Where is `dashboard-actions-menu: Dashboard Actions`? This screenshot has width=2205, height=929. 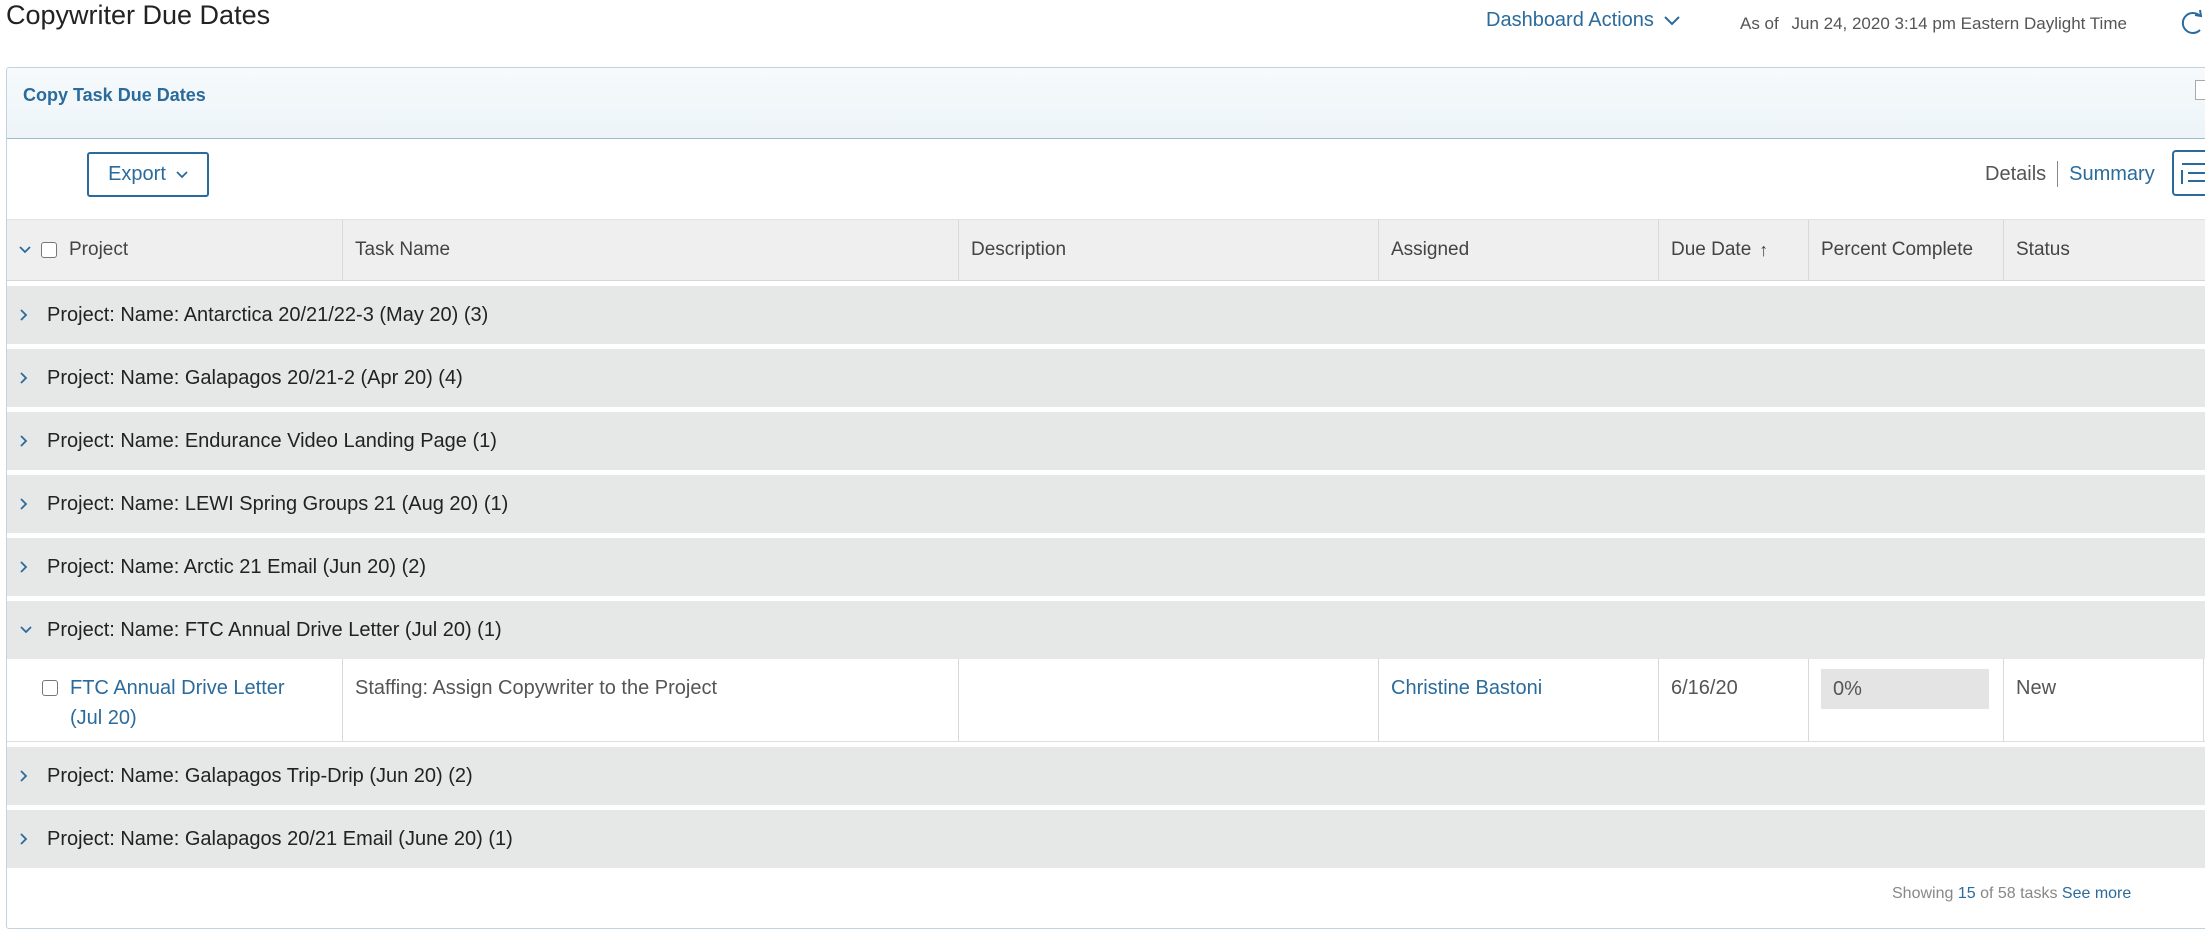 dashboard-actions-menu: Dashboard Actions is located at coordinates (1583, 20).